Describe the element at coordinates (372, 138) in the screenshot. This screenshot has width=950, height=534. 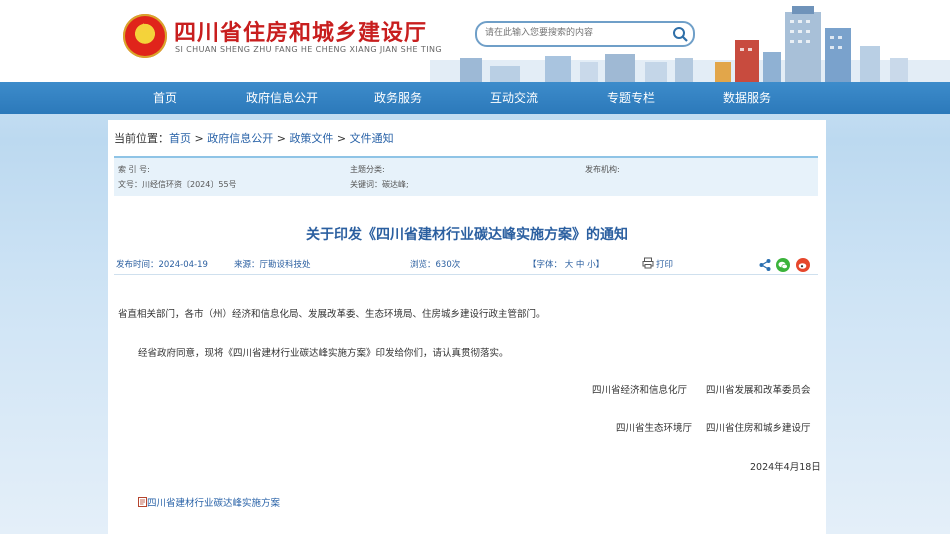
I see `breadcrumb-notices: 文件通知` at that location.